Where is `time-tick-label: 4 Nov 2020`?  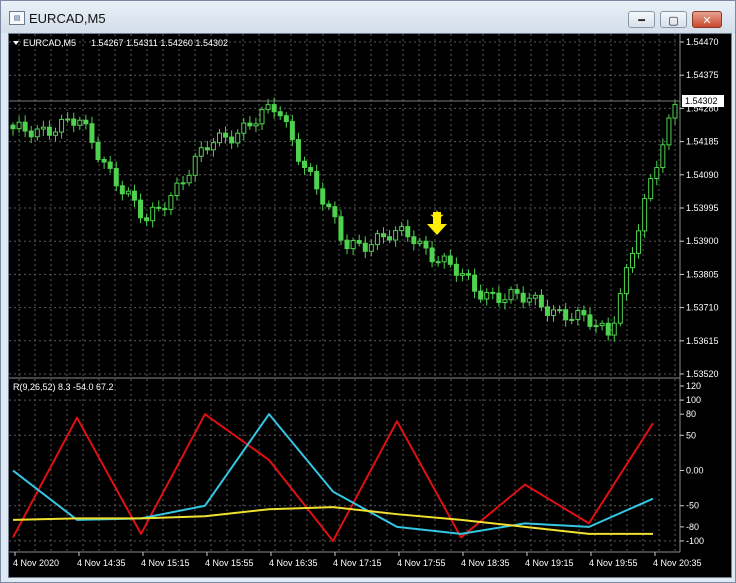 time-tick-label: 4 Nov 2020 is located at coordinates (36, 563).